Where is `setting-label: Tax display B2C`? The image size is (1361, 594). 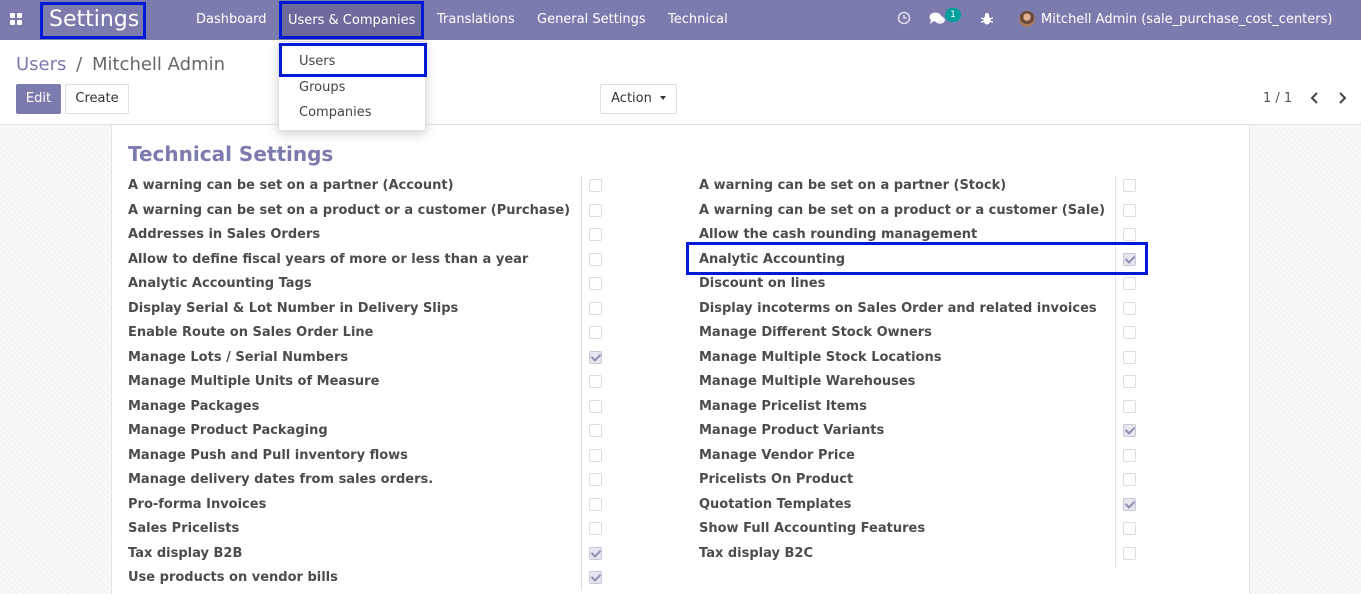
setting-label: Tax display B2C is located at coordinates (756, 553).